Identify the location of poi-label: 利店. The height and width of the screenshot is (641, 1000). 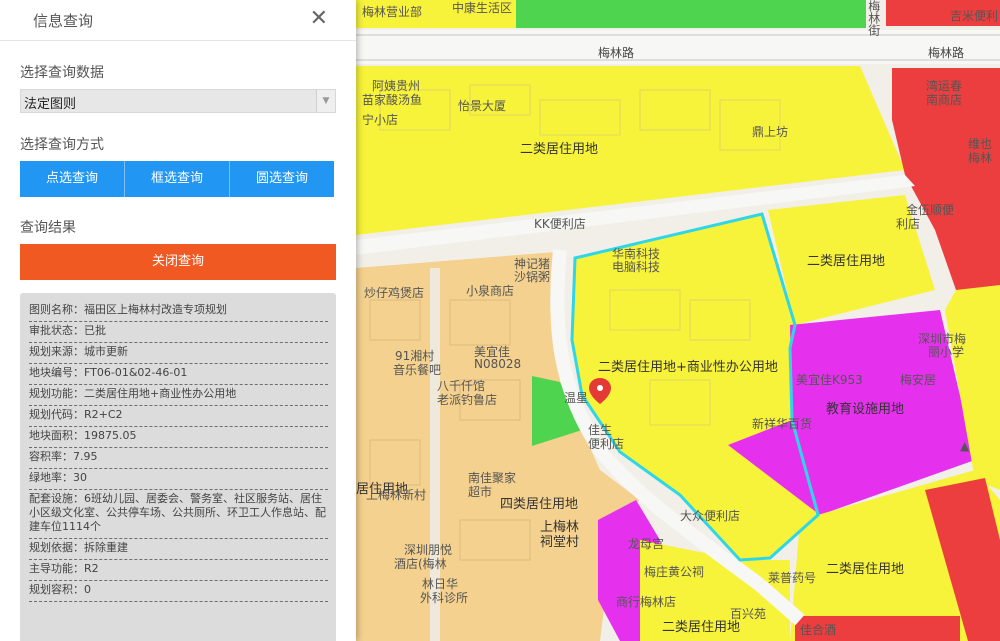
(908, 224).